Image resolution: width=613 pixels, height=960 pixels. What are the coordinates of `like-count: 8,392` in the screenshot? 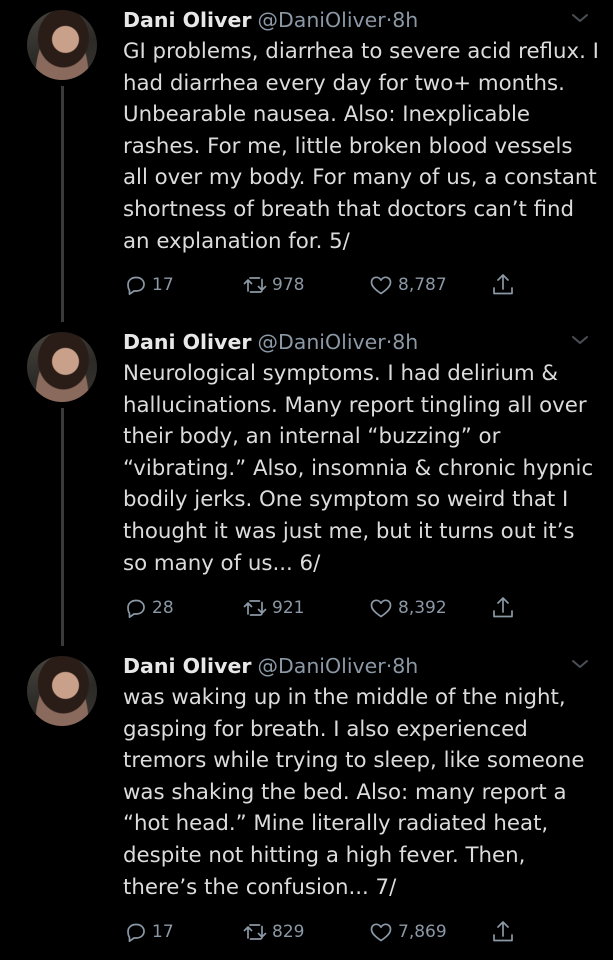 It's located at (422, 608).